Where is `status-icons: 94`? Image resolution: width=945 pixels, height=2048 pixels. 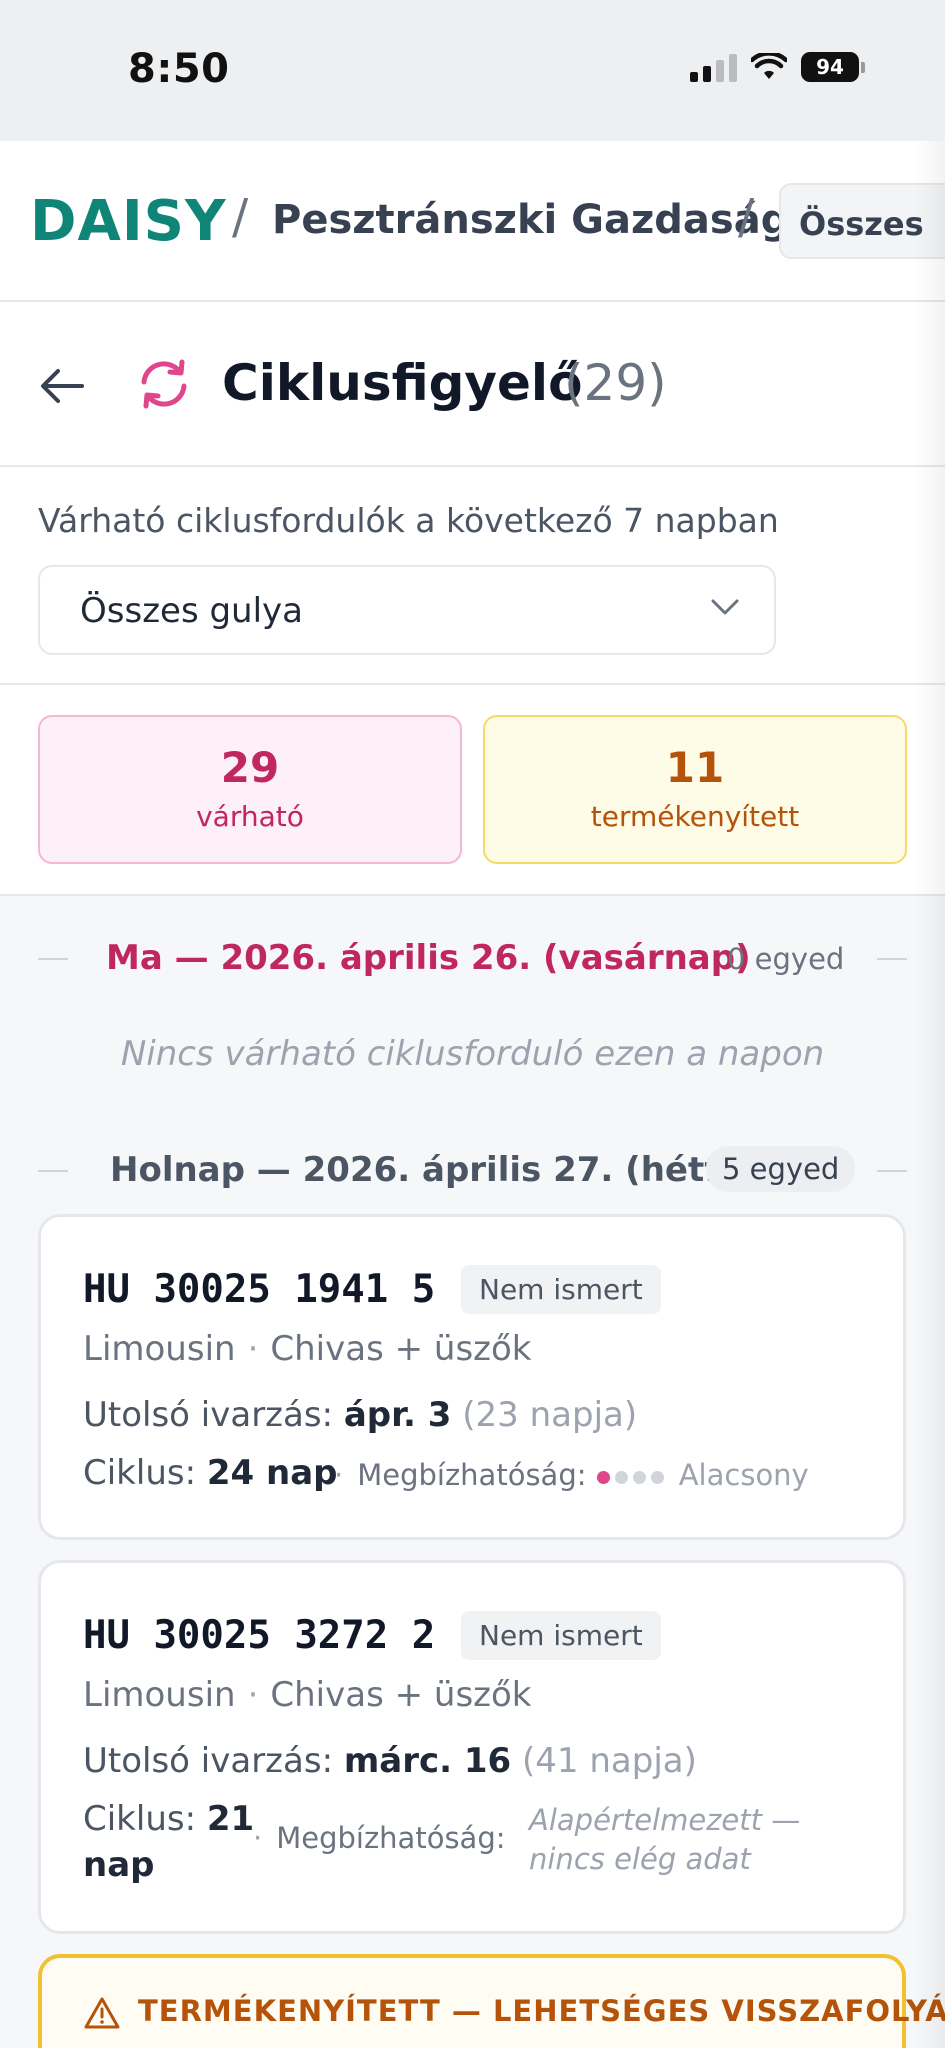
status-icons: 94 is located at coordinates (777, 67).